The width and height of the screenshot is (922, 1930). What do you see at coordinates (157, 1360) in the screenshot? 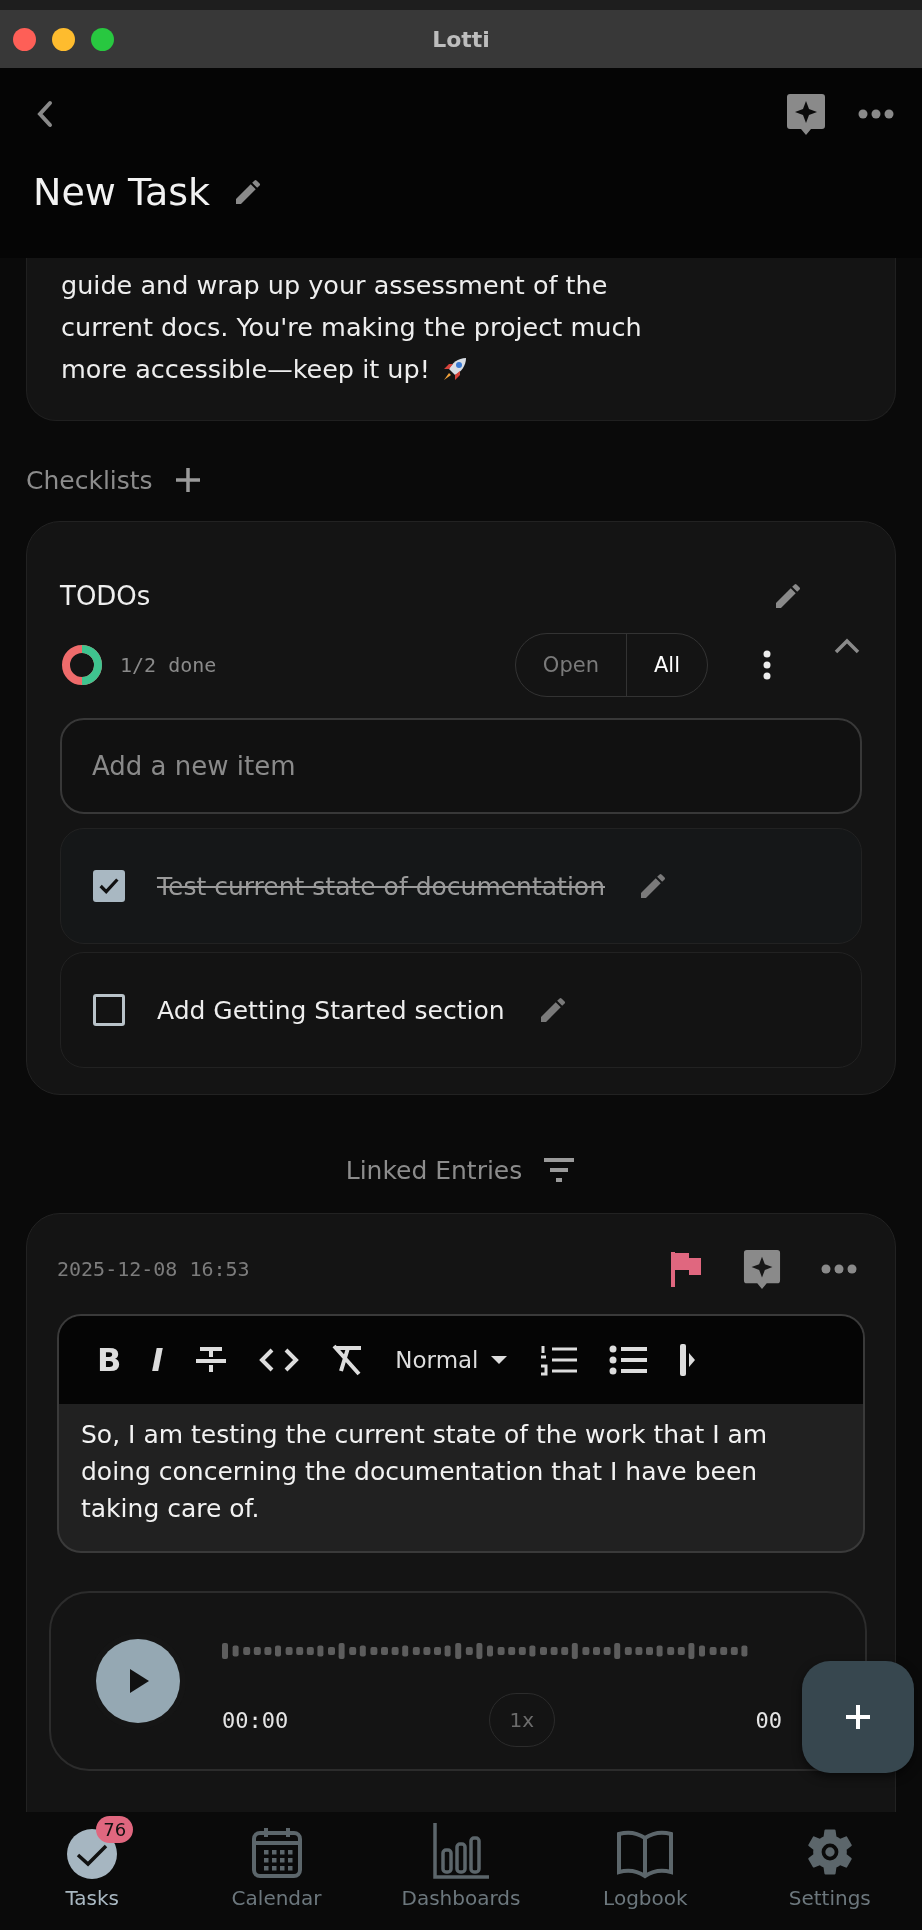
I see `italic-button: I` at bounding box center [157, 1360].